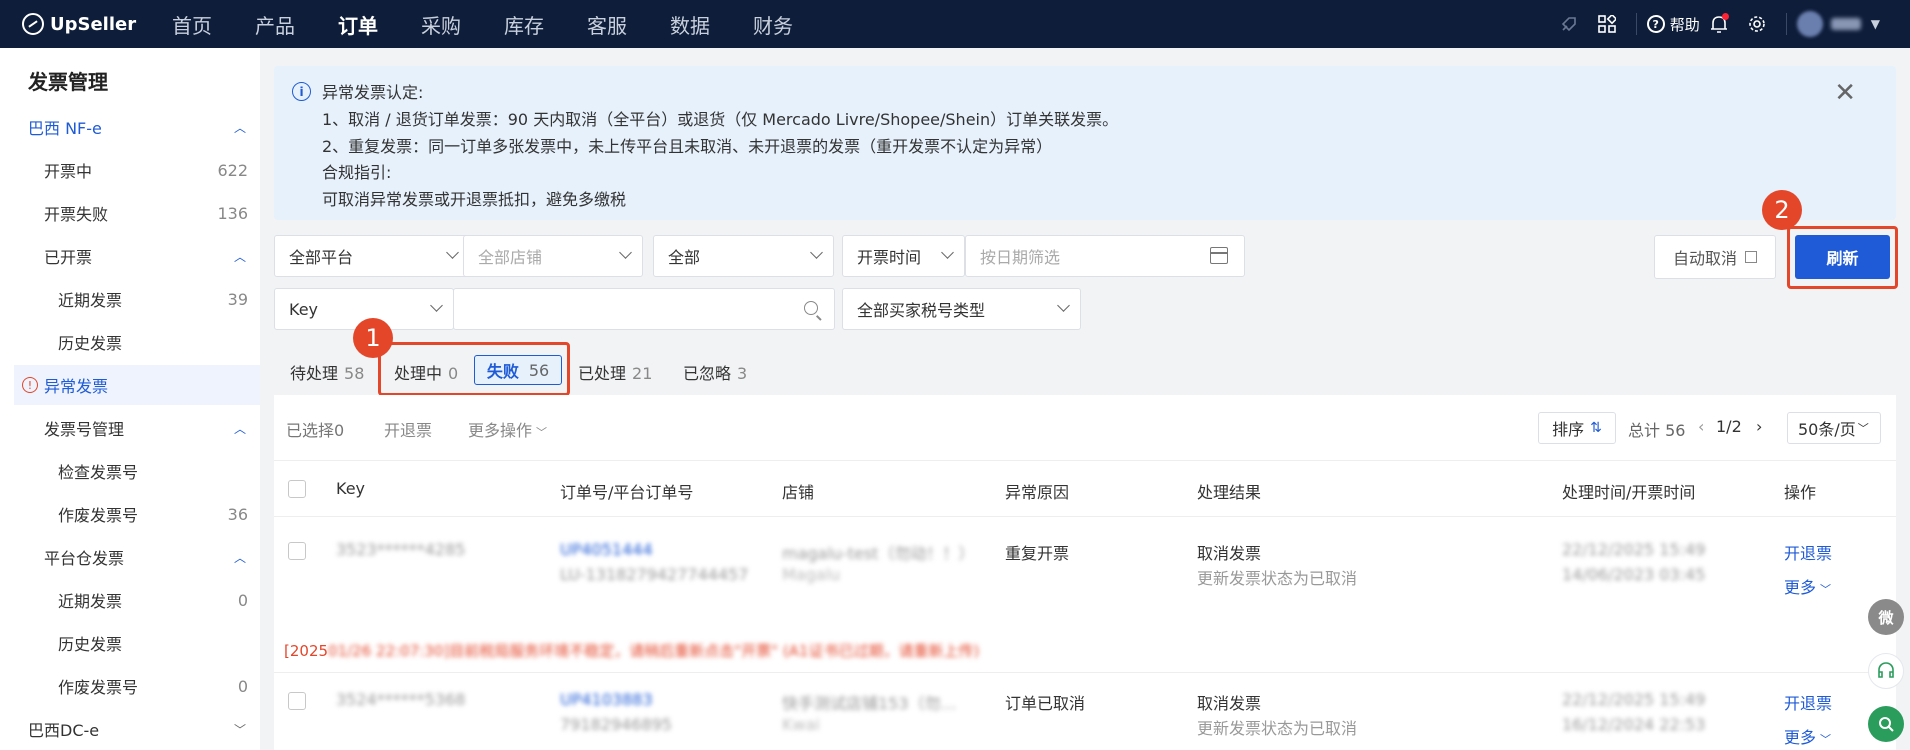  I want to click on warning-icon: !, so click(30, 385).